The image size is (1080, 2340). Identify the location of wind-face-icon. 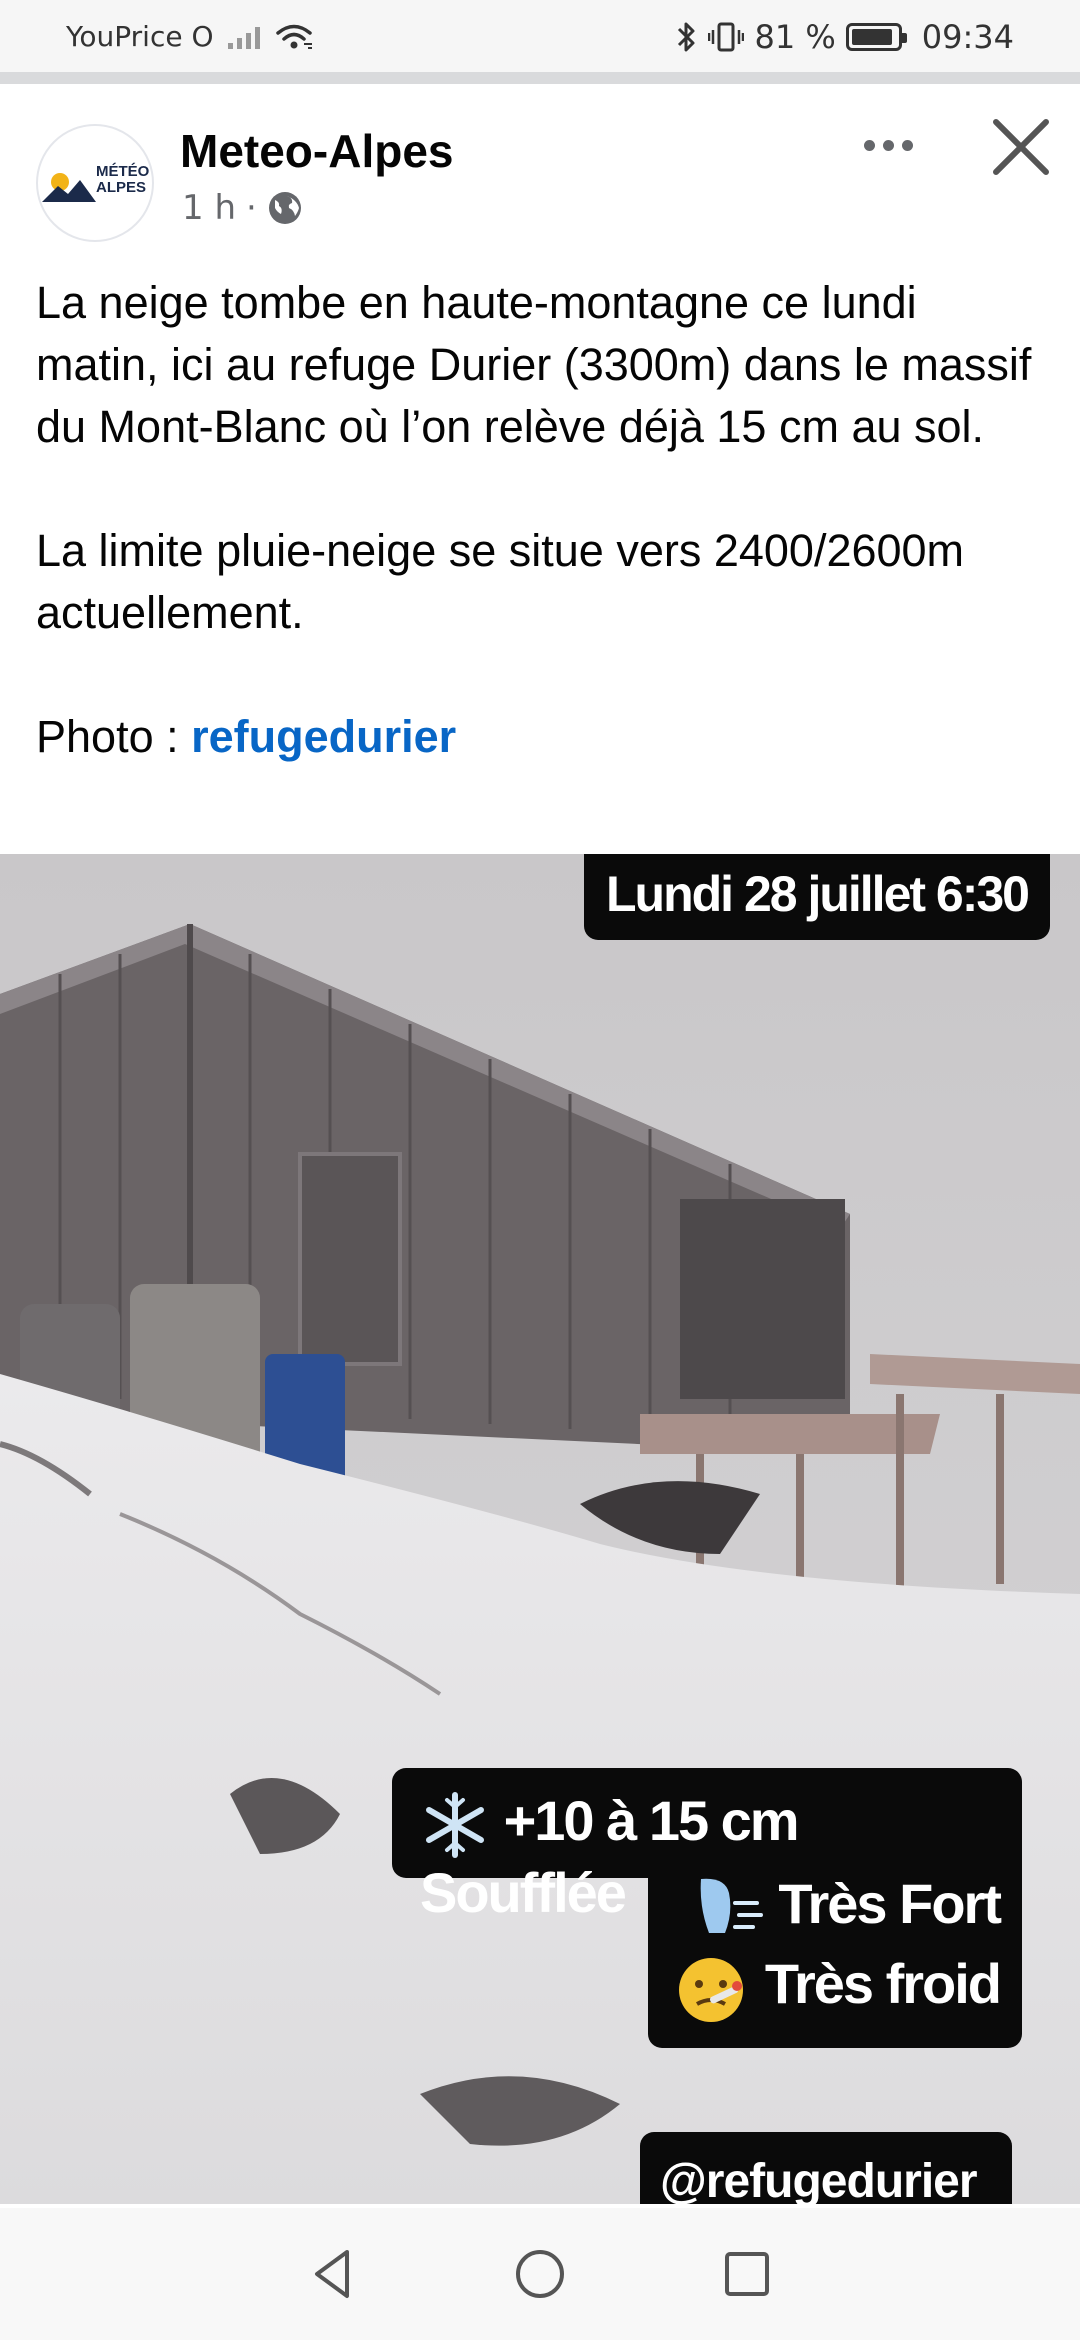
(731, 1906).